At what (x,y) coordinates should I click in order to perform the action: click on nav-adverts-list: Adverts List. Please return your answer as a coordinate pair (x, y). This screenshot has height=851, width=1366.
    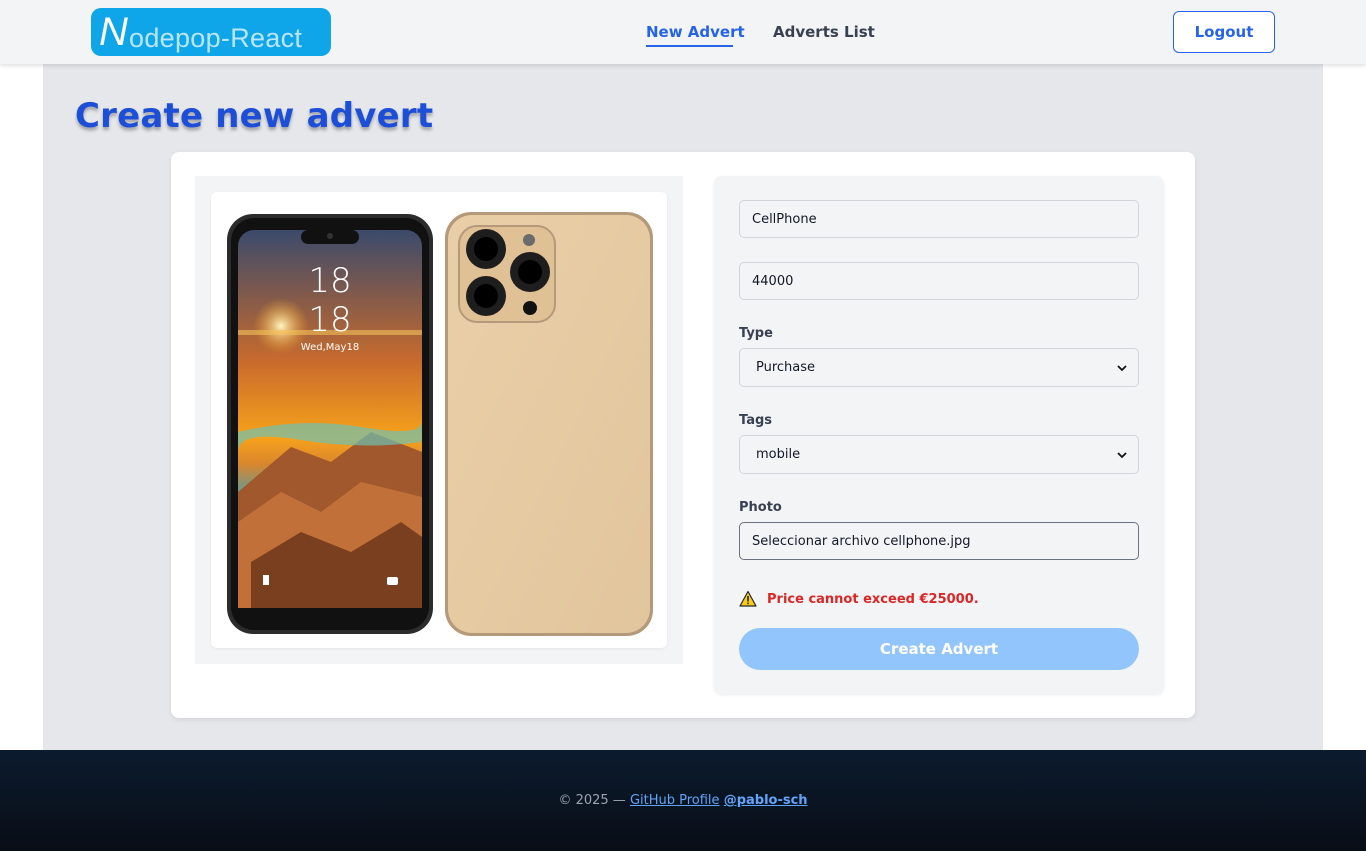
    Looking at the image, I should click on (824, 32).